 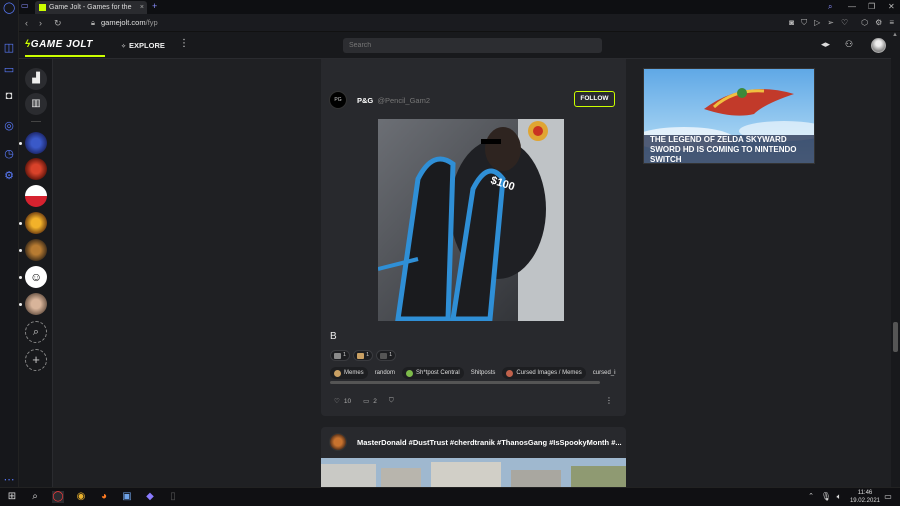 I want to click on instagram-icon: ◘, so click(x=9, y=96).